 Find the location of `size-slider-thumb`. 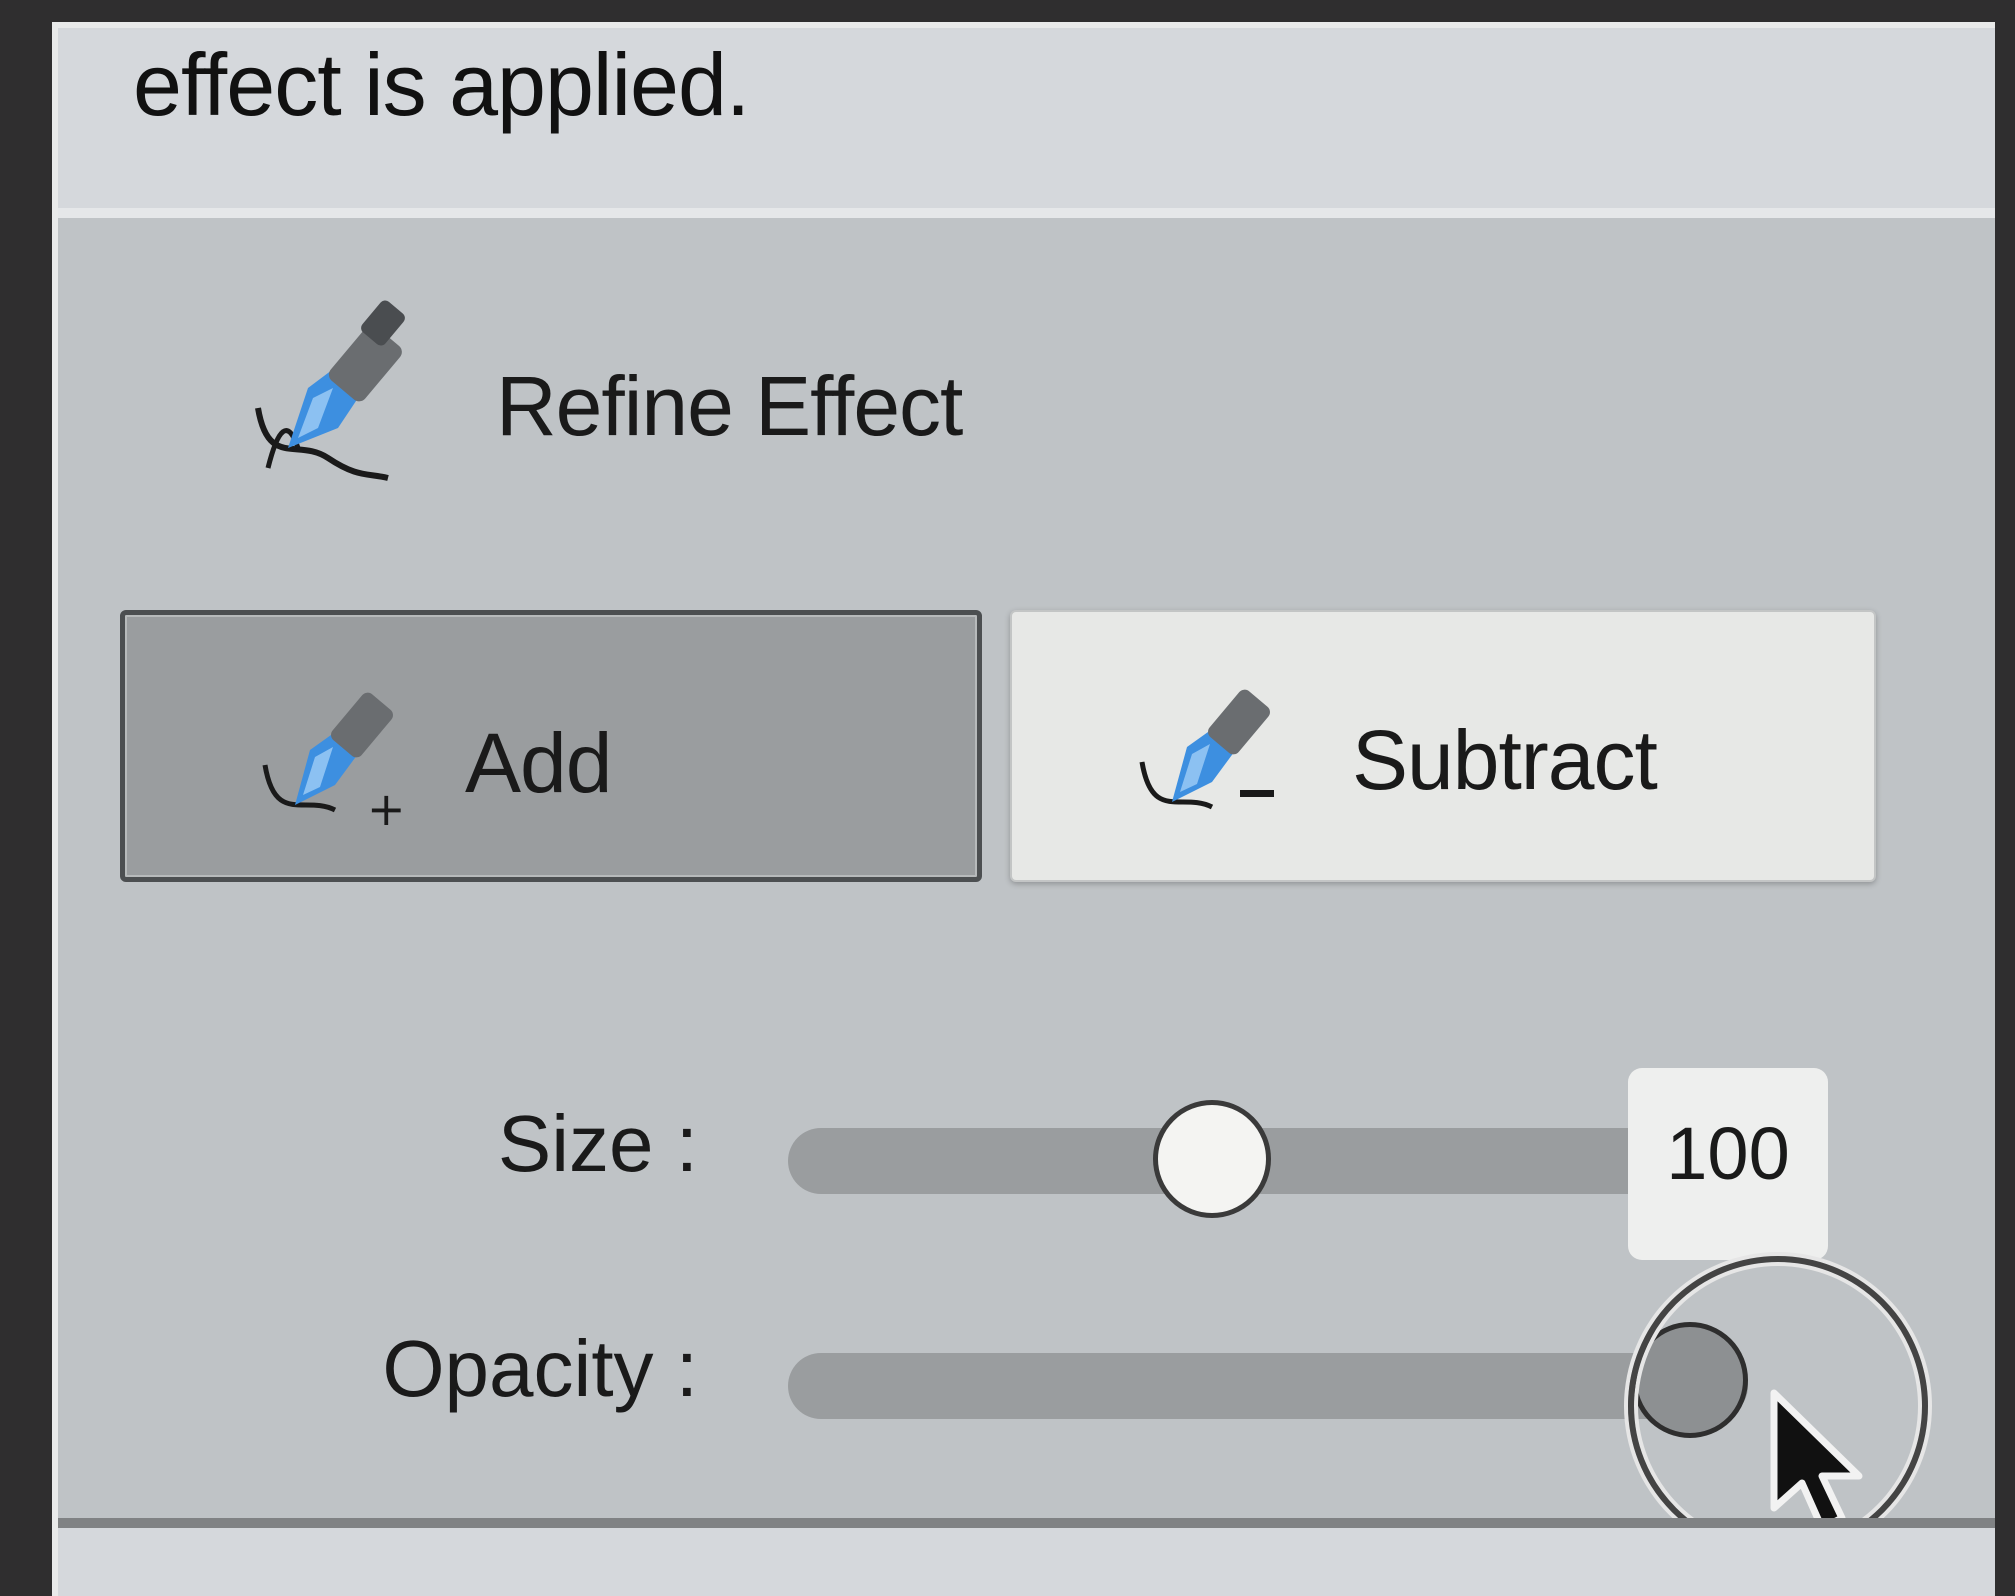

size-slider-thumb is located at coordinates (1212, 1159).